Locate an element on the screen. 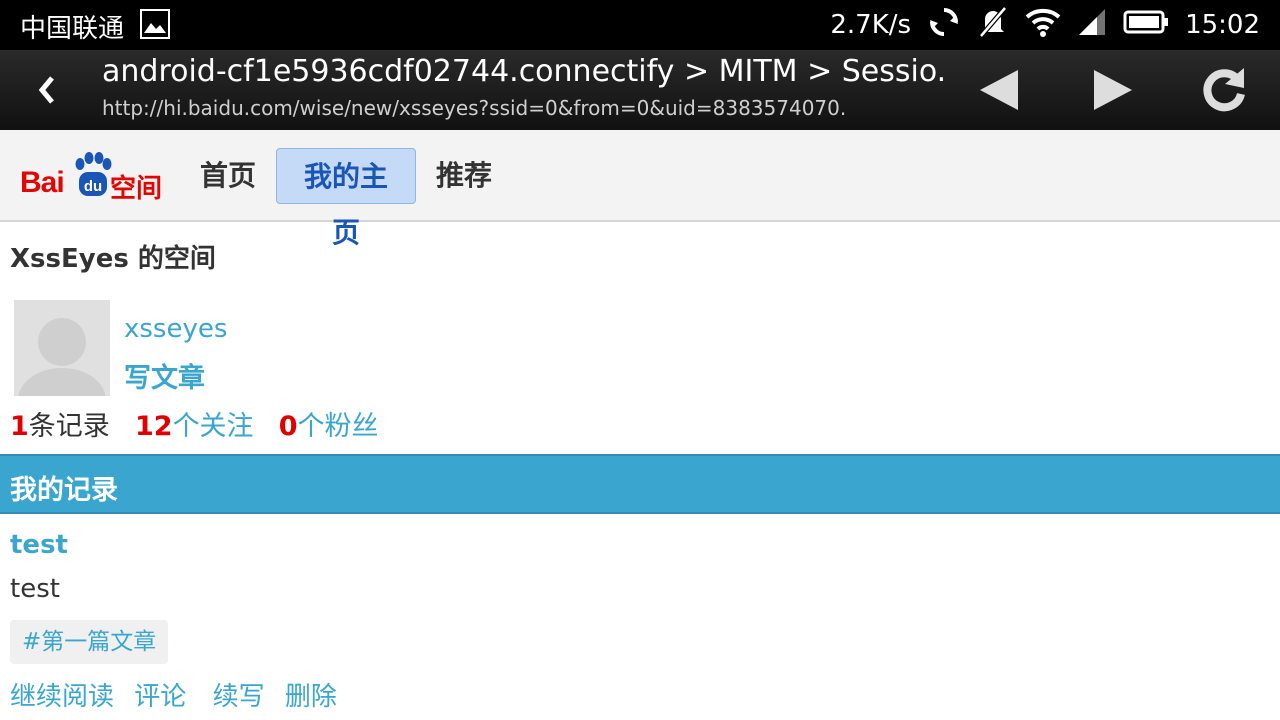 The width and height of the screenshot is (1280, 720). continue-reading-link: 继续阅读 is located at coordinates (62, 697).